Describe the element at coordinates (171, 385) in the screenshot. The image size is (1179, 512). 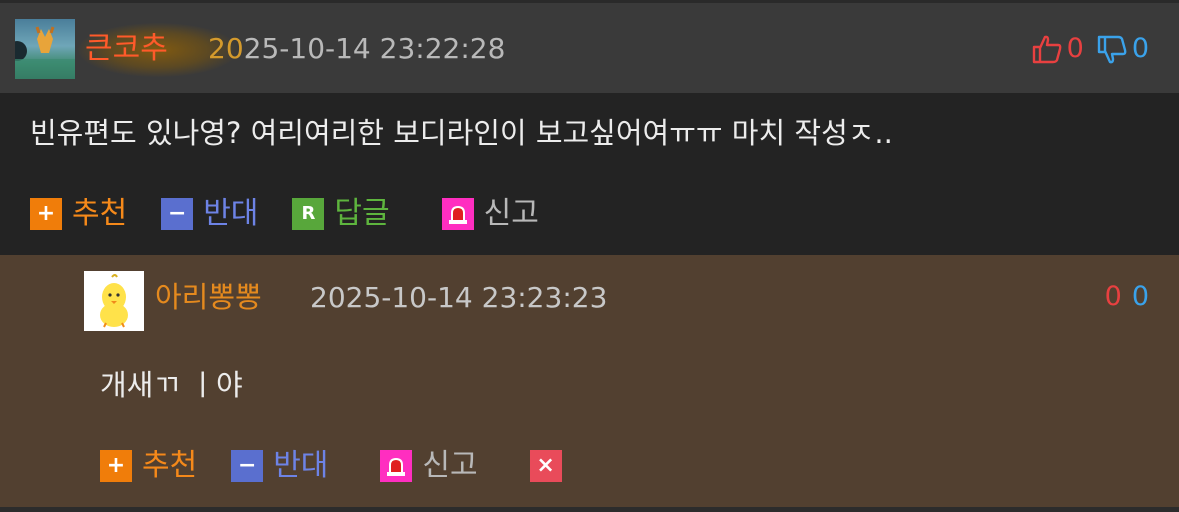
I see `reply-body: 개새ㄲ ㅣ야` at that location.